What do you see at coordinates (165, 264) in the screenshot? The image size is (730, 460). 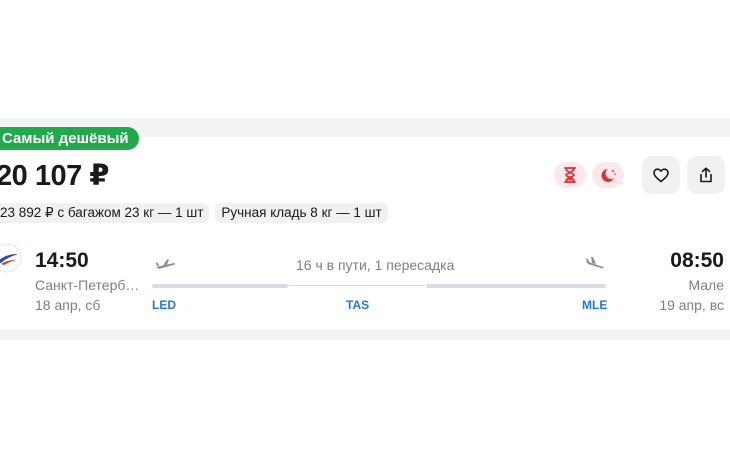 I see `takeoff-plane-icon` at bounding box center [165, 264].